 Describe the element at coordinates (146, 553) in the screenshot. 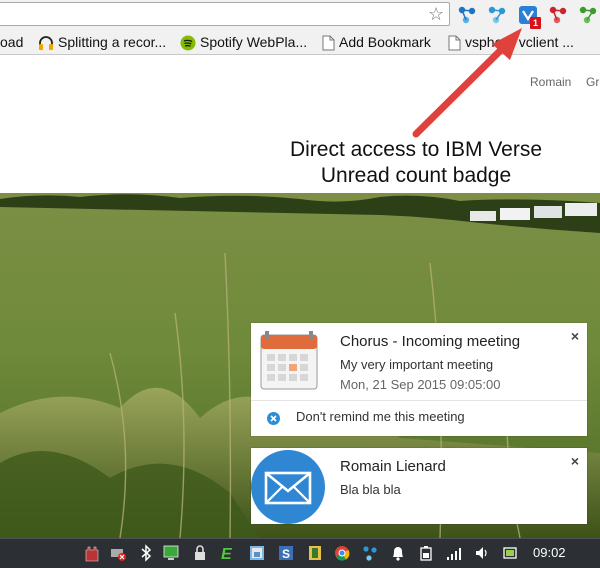

I see `bluetooth-icon` at that location.